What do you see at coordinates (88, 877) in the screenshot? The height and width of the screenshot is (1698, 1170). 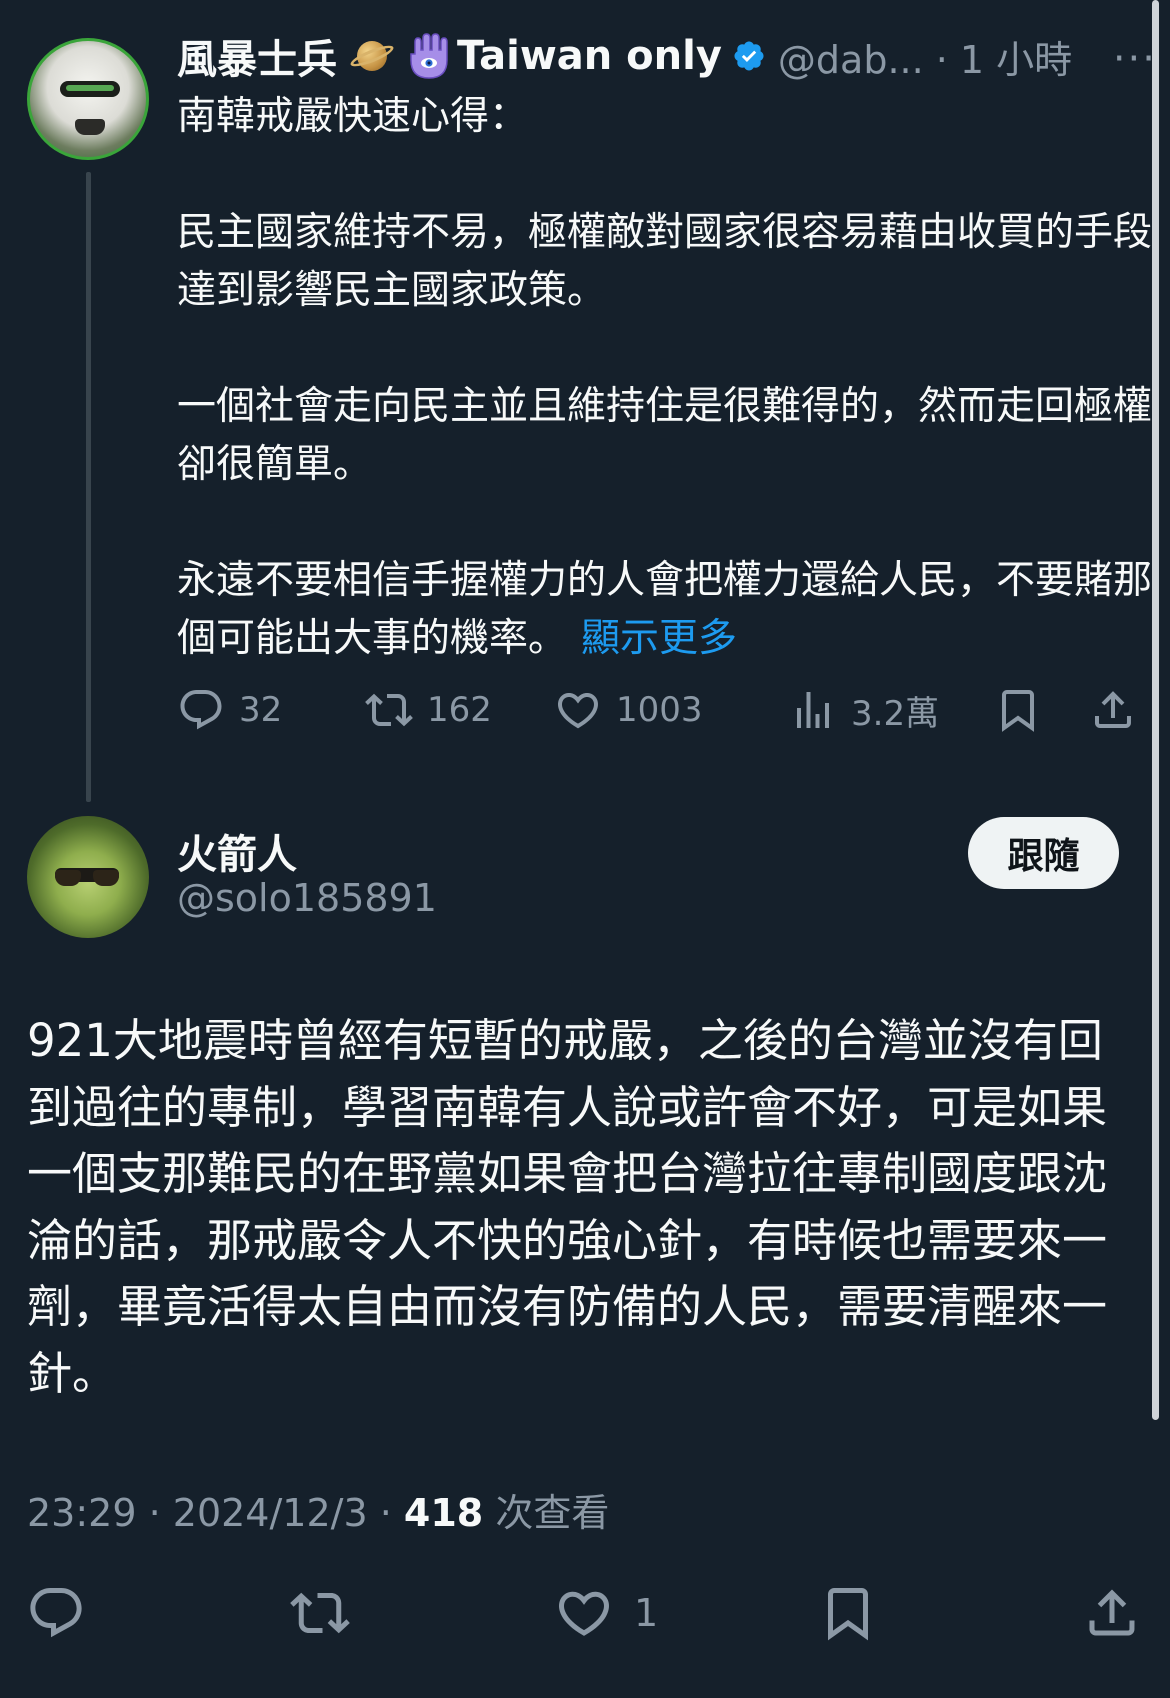 I see `reply-avatar` at bounding box center [88, 877].